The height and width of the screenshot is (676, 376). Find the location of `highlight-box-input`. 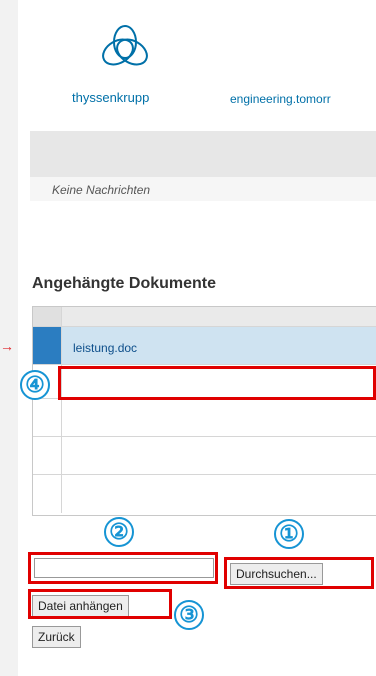

highlight-box-input is located at coordinates (123, 568).